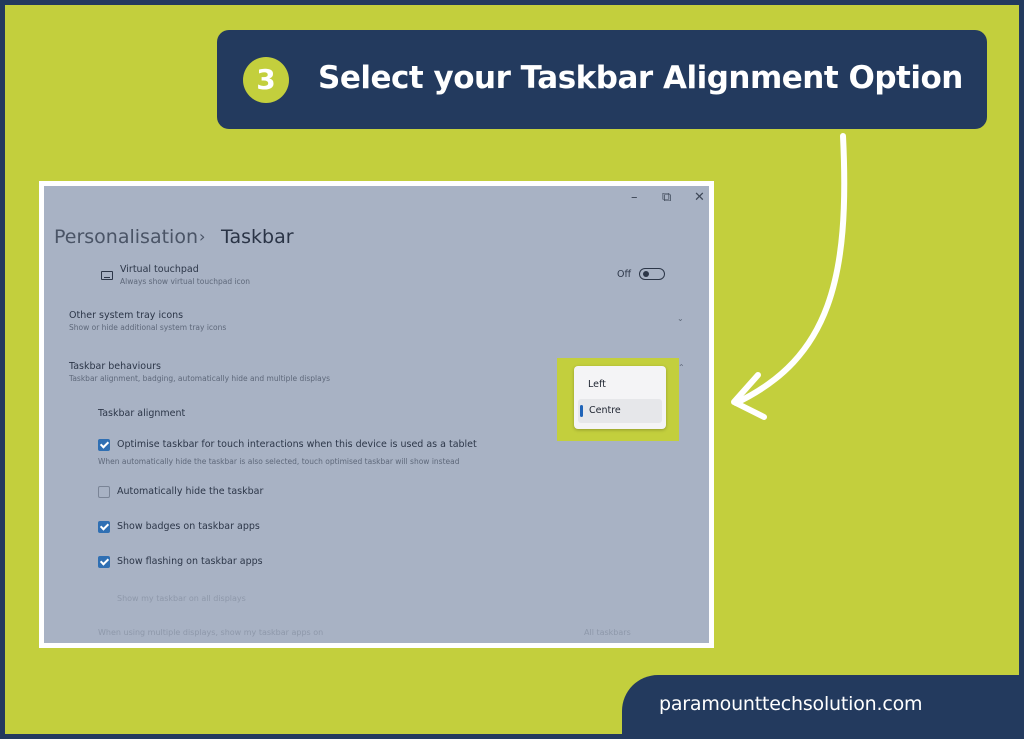 The height and width of the screenshot is (739, 1024). What do you see at coordinates (159, 269) in the screenshot?
I see `virtual-touchpad-title: Virtual touchpad` at bounding box center [159, 269].